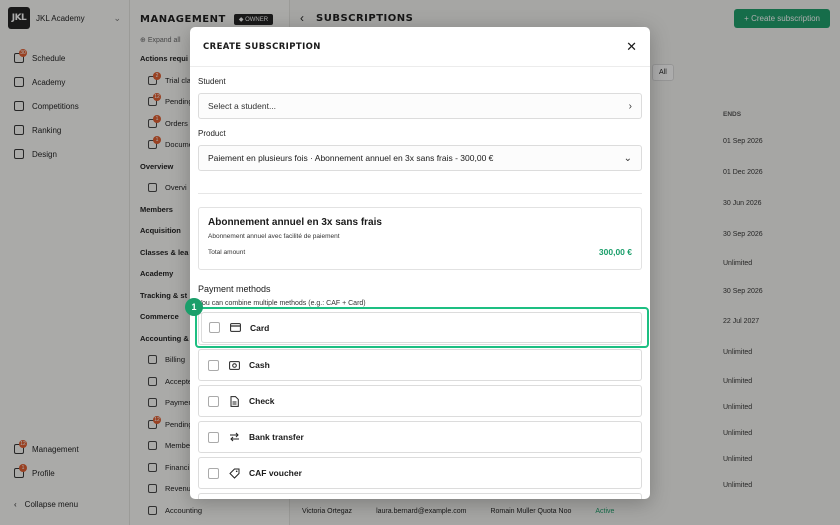  Describe the element at coordinates (194, 307) in the screenshot. I see `step-marker: 1` at that location.